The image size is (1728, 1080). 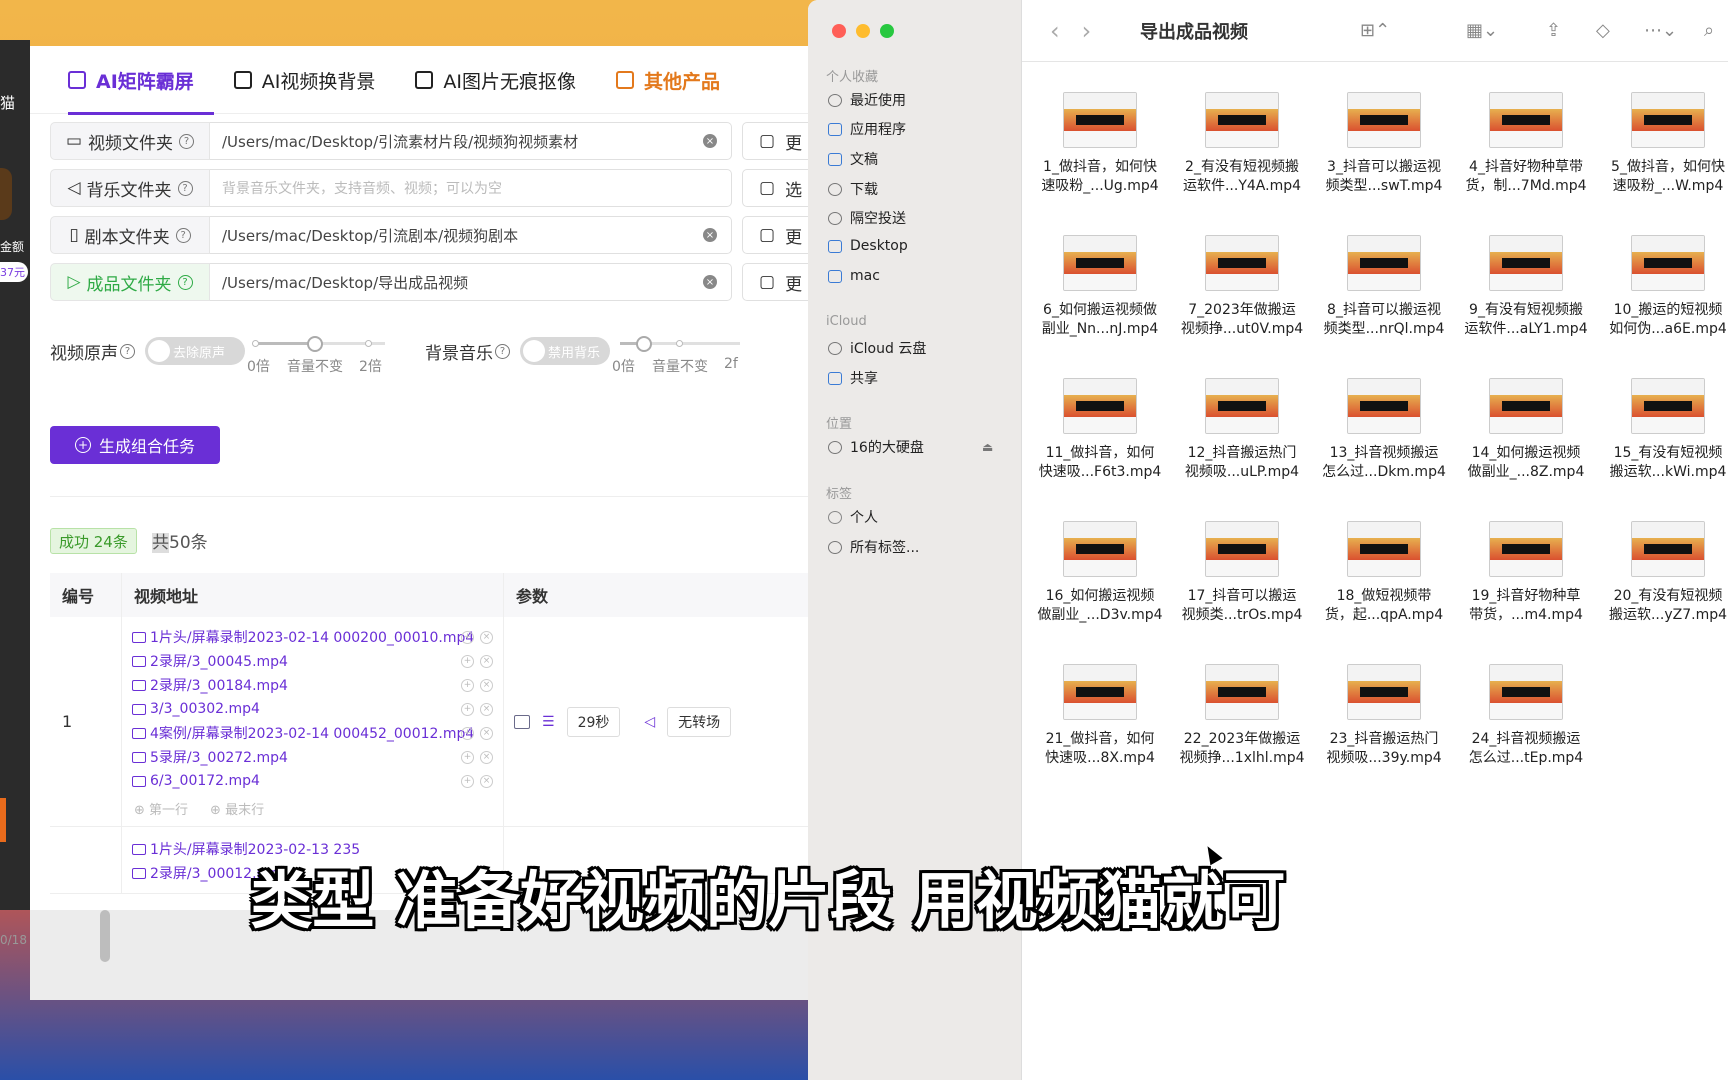 What do you see at coordinates (1100, 430) in the screenshot?
I see `file-item: 11_做抖音，如何 快速吸...F6t3.mp4` at bounding box center [1100, 430].